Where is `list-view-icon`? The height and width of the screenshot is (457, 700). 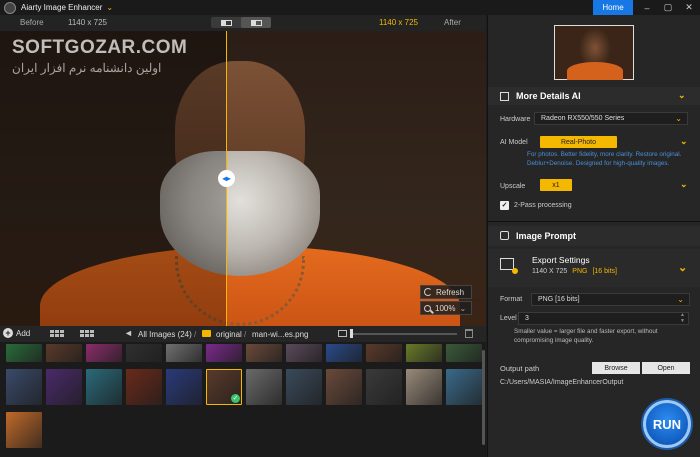
list-view-icon is located at coordinates (87, 333).